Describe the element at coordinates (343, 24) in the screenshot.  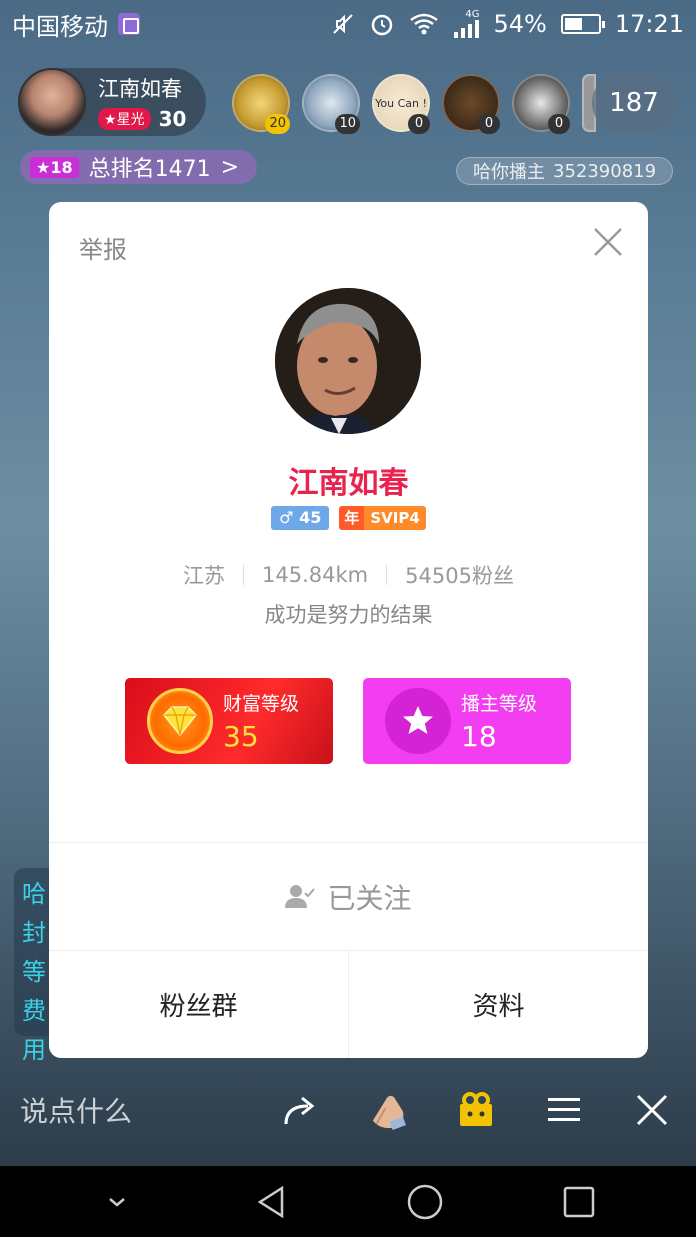
I see `mute-icon` at that location.